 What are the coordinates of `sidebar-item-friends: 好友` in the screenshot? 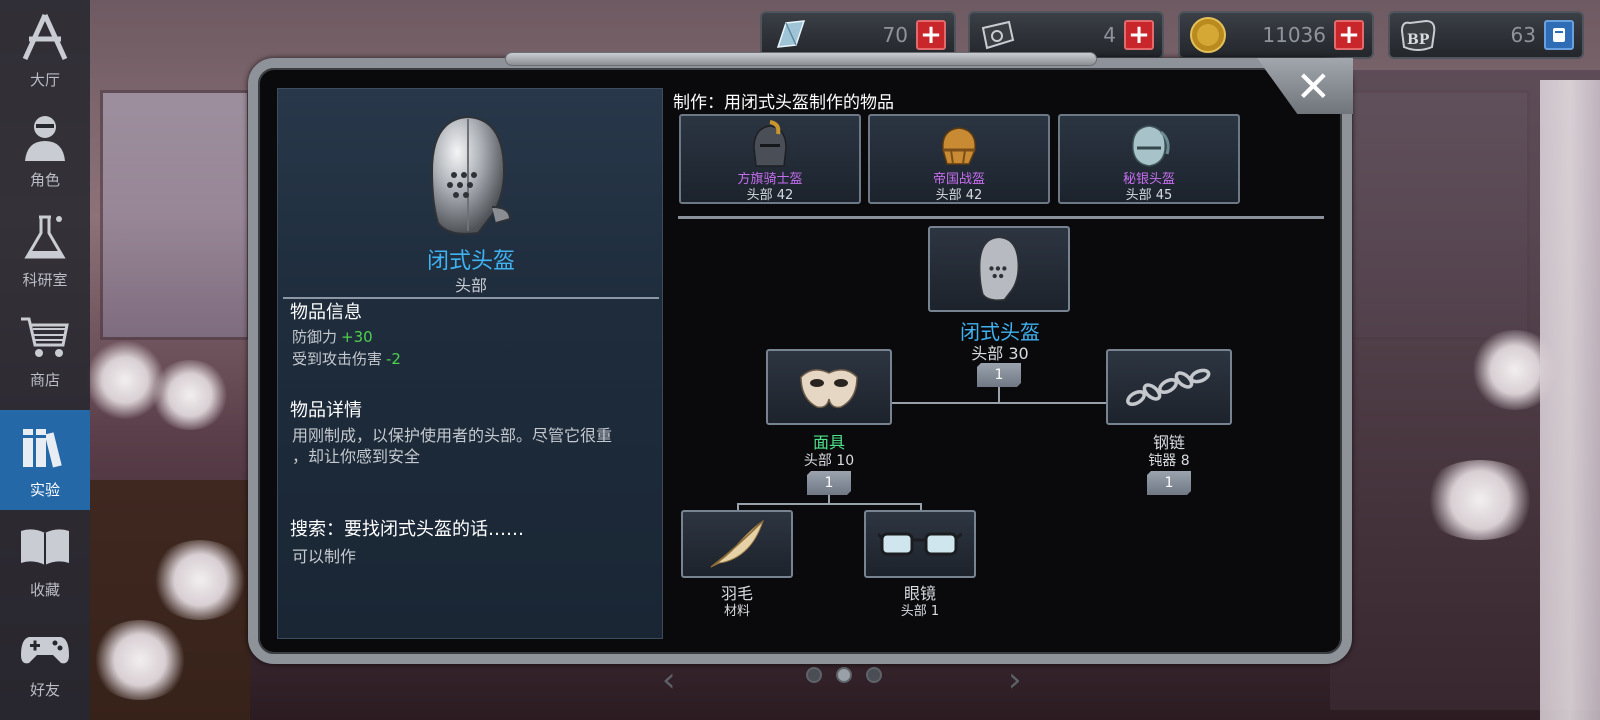 It's located at (45, 660).